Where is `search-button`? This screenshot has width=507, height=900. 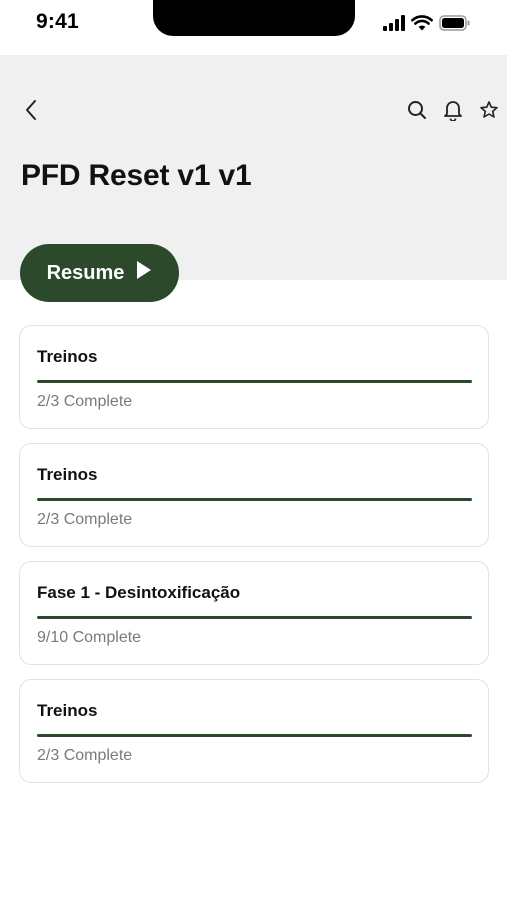 search-button is located at coordinates (417, 112).